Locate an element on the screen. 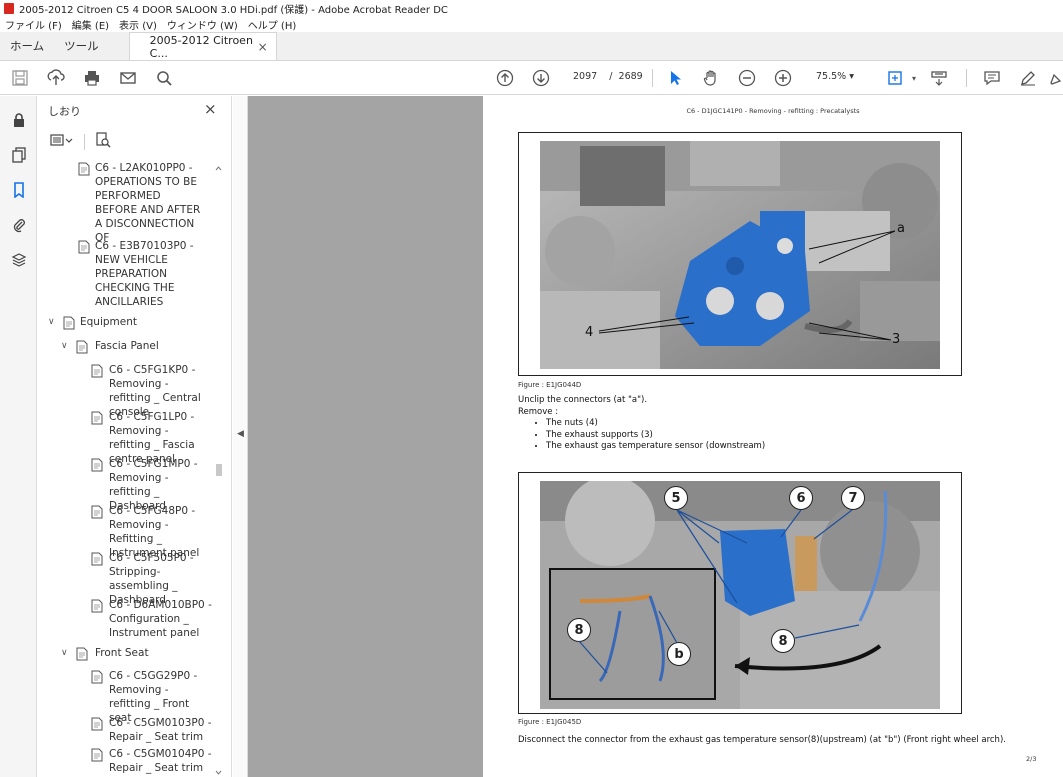 The width and height of the screenshot is (1063, 777). pages-icon is located at coordinates (18, 154).